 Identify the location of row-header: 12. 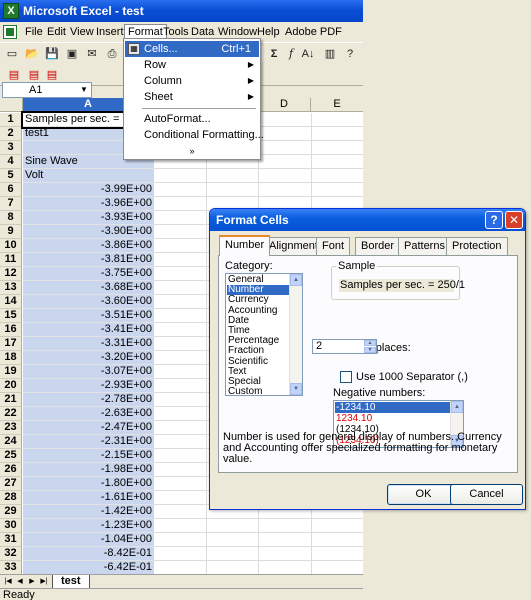
(11, 274).